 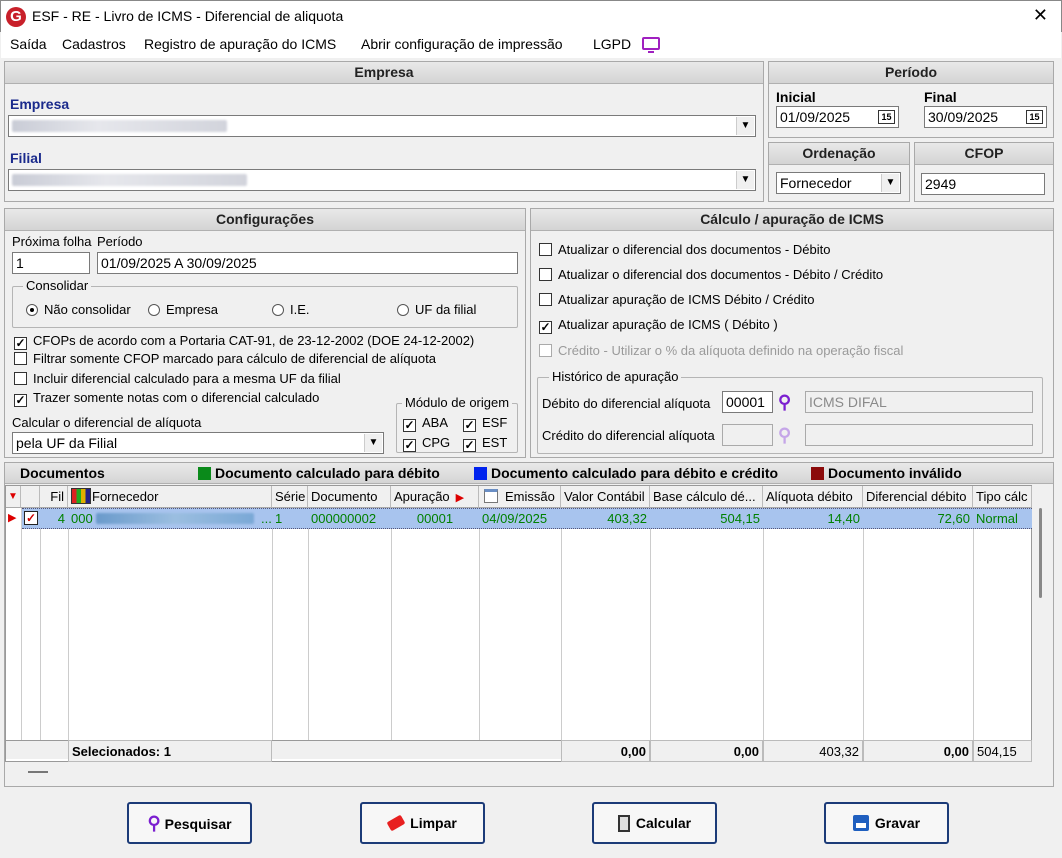 What do you see at coordinates (1002, 497) in the screenshot?
I see `col-tipo: Tipo cálc` at bounding box center [1002, 497].